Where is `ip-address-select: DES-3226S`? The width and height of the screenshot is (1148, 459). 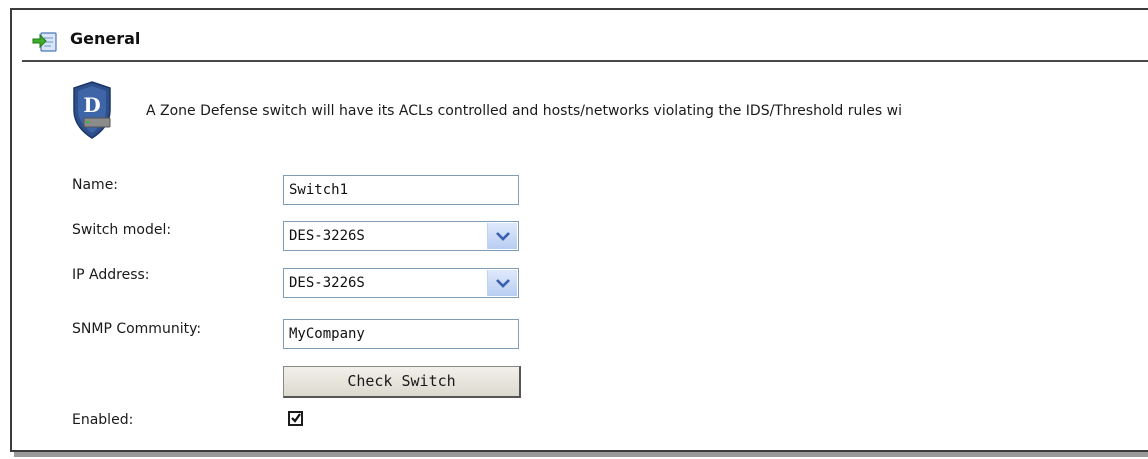 ip-address-select: DES-3226S is located at coordinates (401, 283).